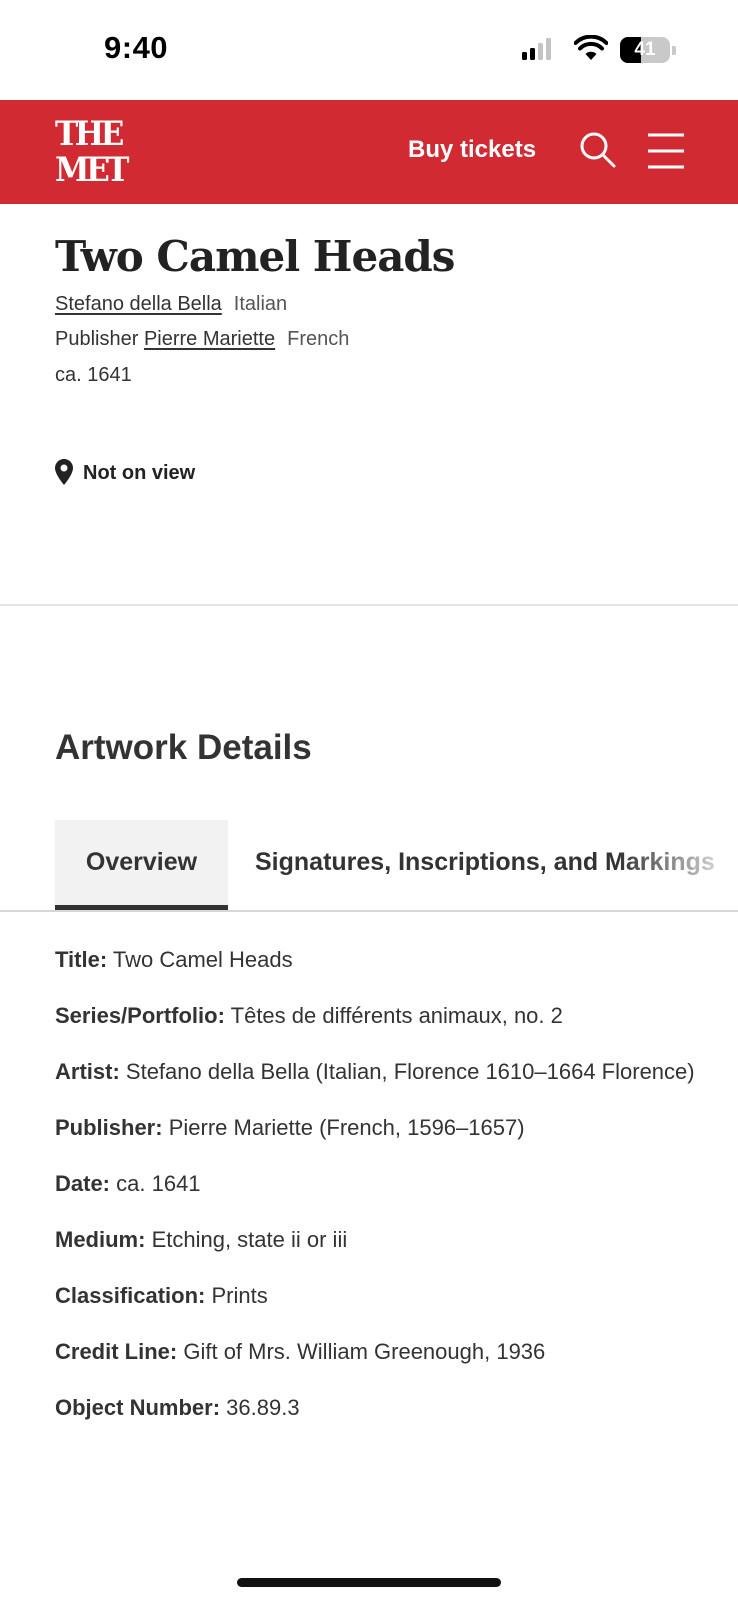  Describe the element at coordinates (260, 304) in the screenshot. I see `artist-nationality: Italian` at that location.